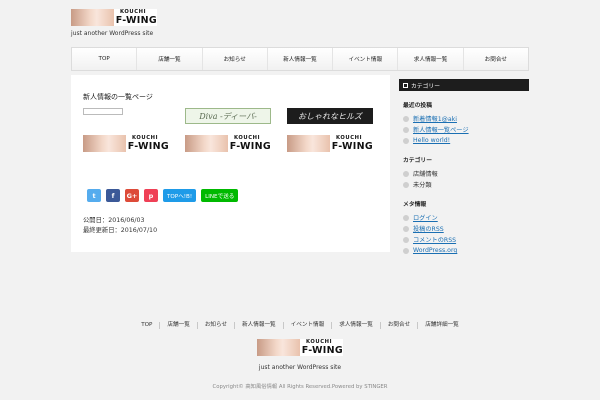  I want to click on list-item: ログイン, so click(466, 217).